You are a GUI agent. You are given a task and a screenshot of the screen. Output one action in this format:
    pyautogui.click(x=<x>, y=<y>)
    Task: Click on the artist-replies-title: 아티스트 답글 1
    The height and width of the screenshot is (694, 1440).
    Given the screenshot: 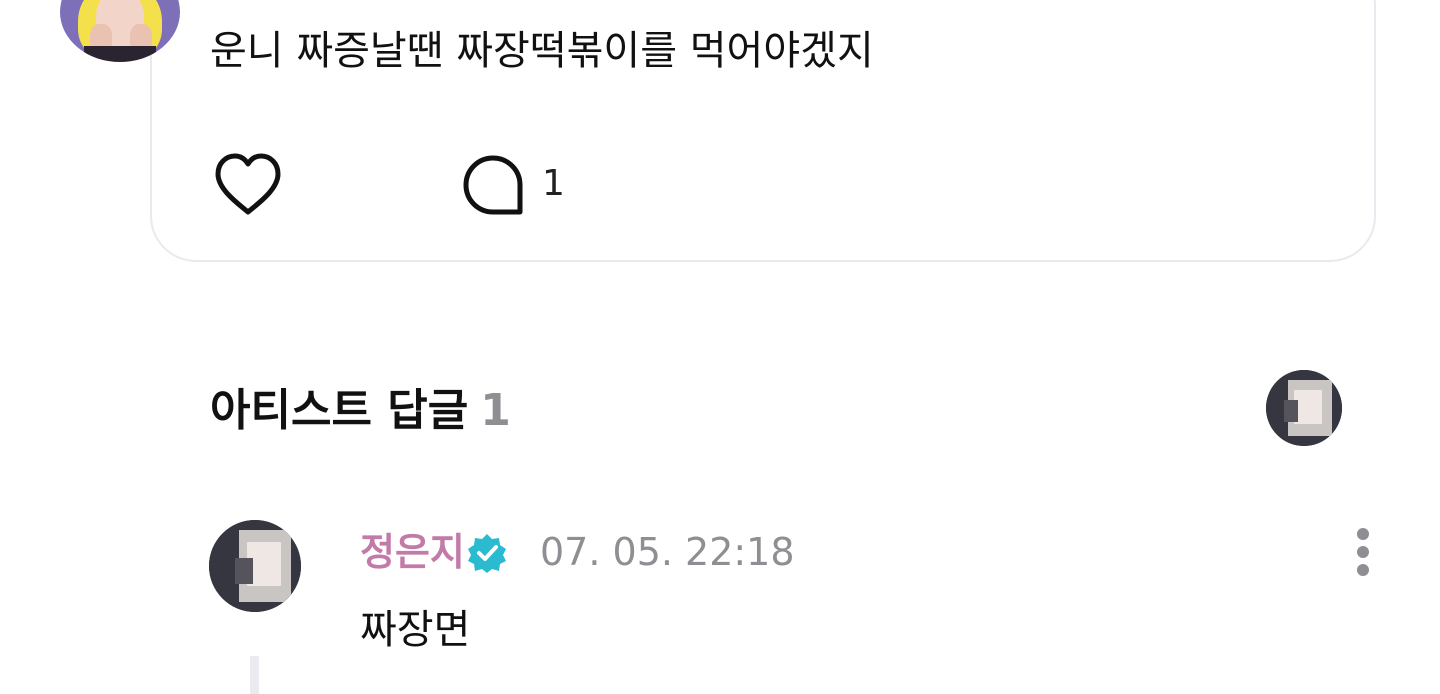 What is the action you would take?
    pyautogui.click(x=360, y=411)
    